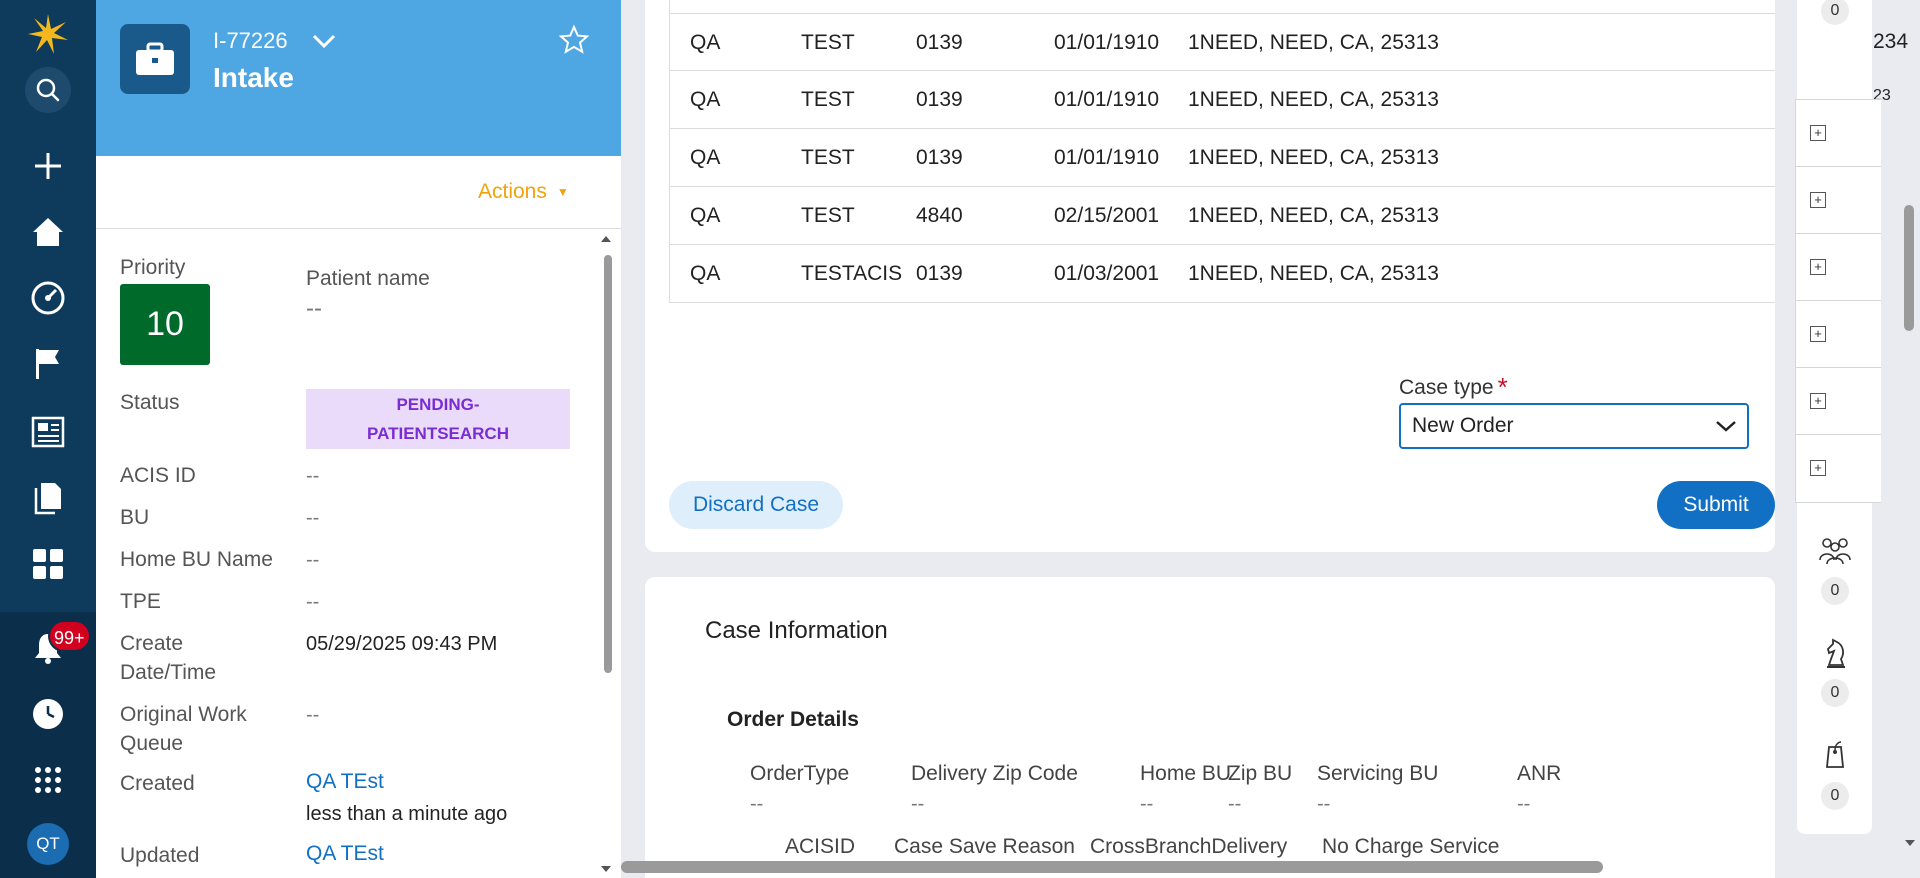  I want to click on panel-scrollbar, so click(608, 464).